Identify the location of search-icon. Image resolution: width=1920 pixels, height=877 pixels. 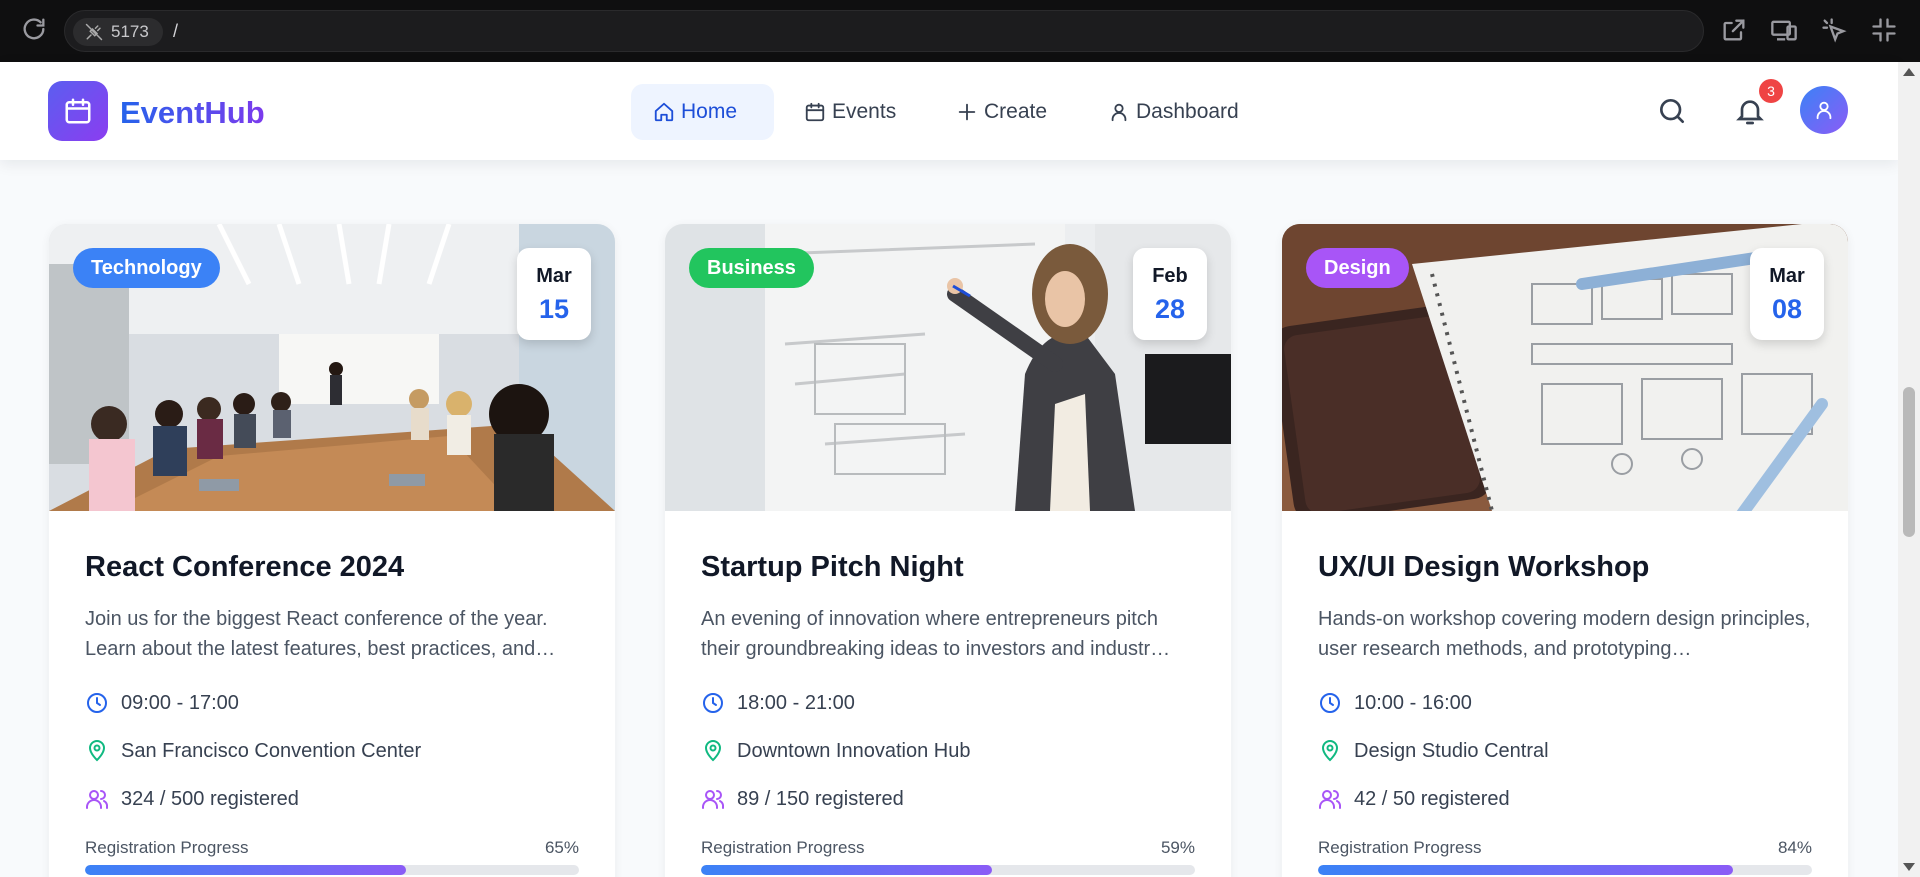
(1672, 111).